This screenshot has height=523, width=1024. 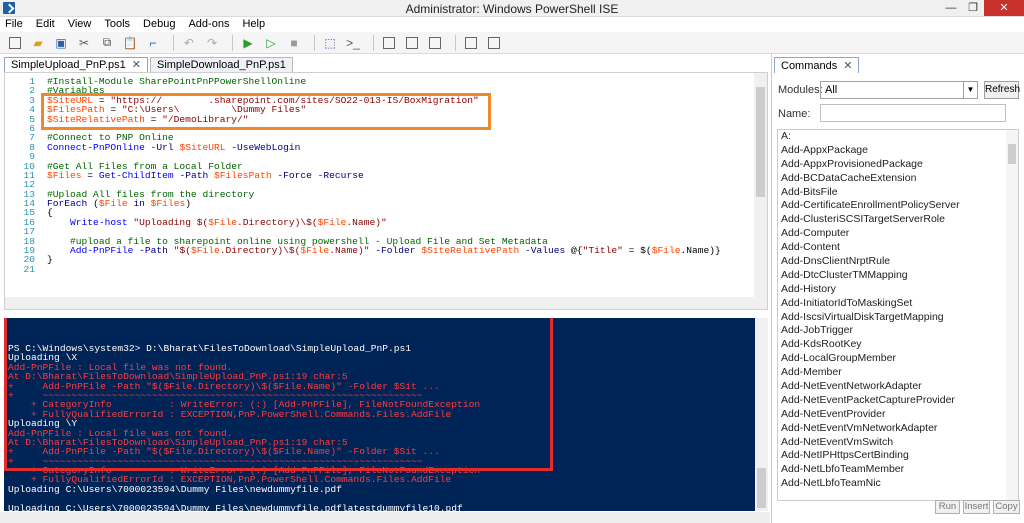 What do you see at coordinates (130, 43) in the screenshot?
I see `paste-icon: 📋` at bounding box center [130, 43].